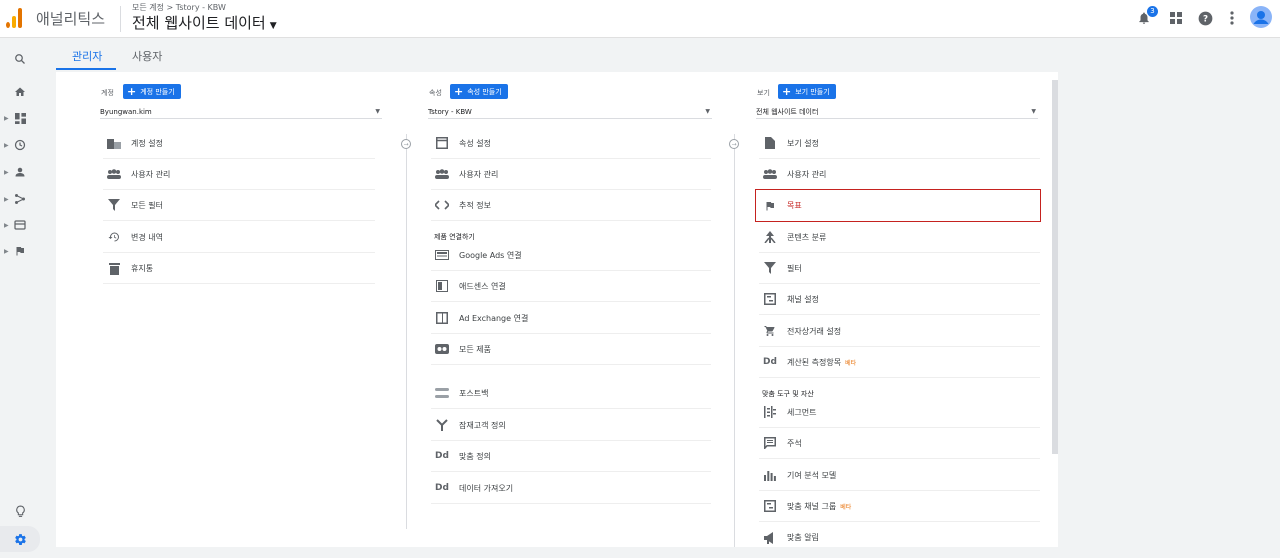 The height and width of the screenshot is (558, 1280). What do you see at coordinates (1205, 18) in the screenshot?
I see `help-icon: ?` at bounding box center [1205, 18].